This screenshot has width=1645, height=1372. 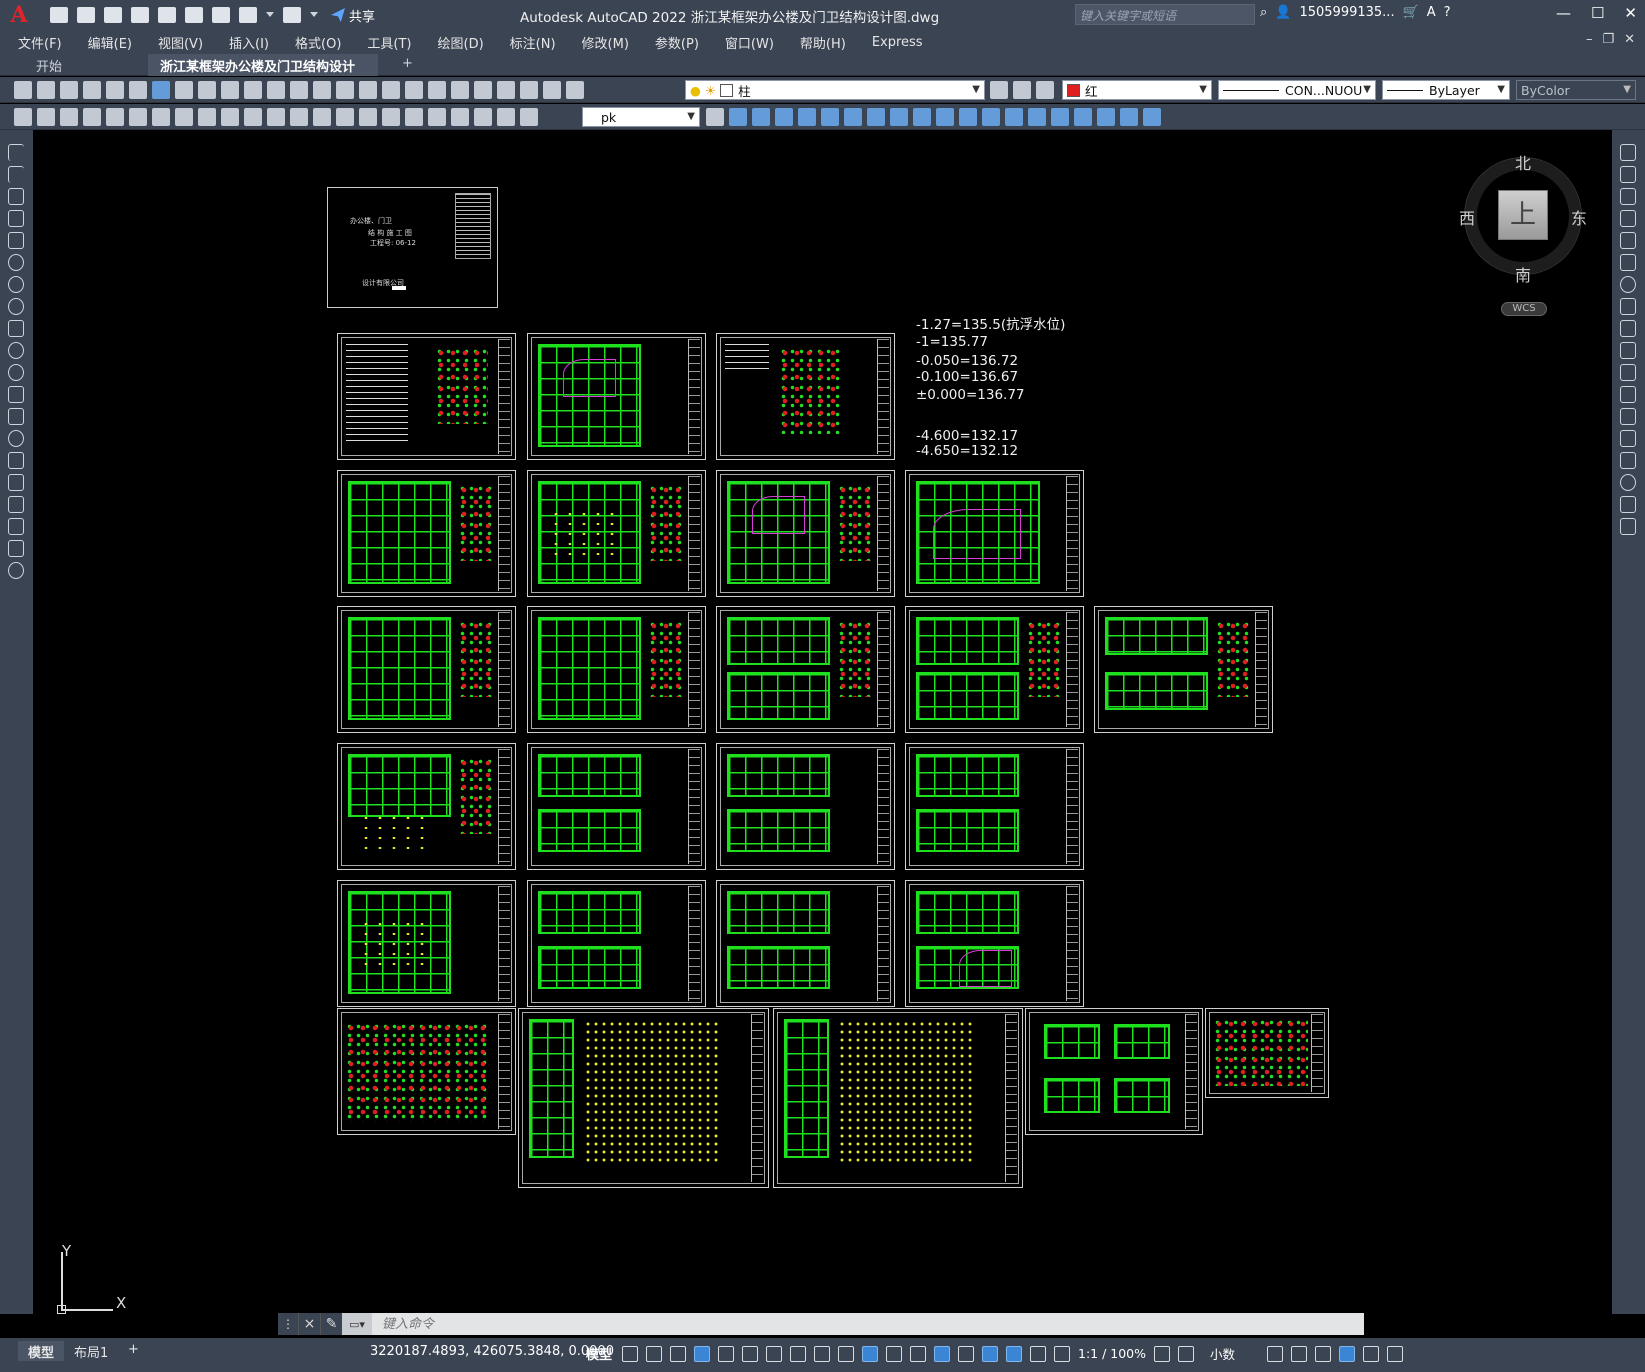 I want to click on move-side-icon, so click(x=1628, y=262).